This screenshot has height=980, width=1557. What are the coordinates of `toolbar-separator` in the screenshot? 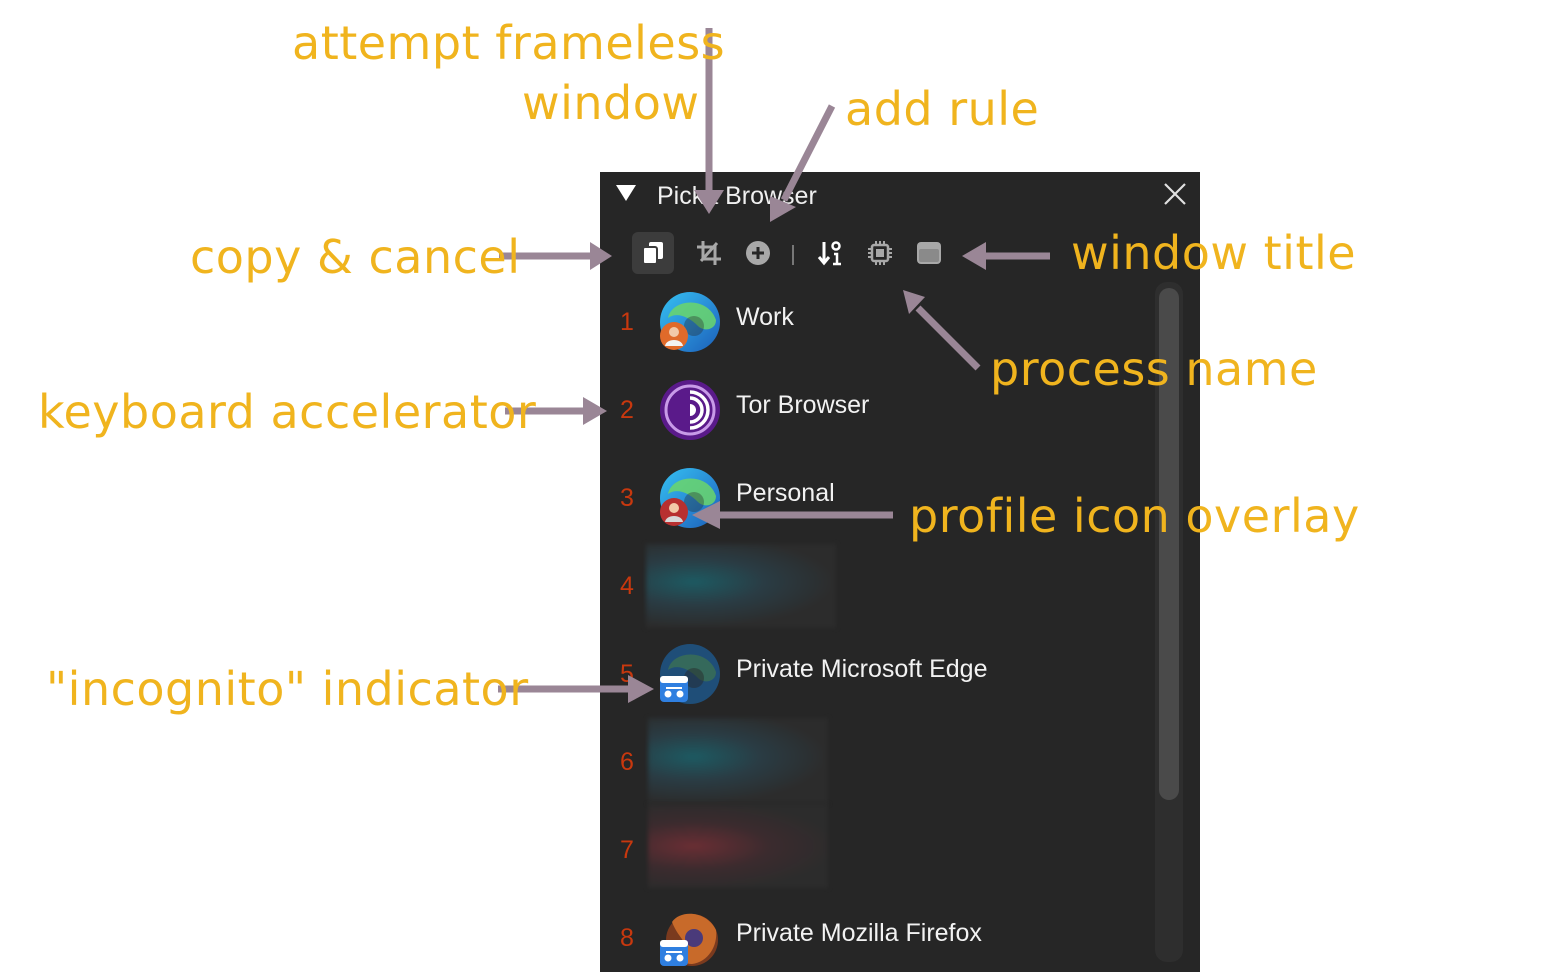 It's located at (793, 255).